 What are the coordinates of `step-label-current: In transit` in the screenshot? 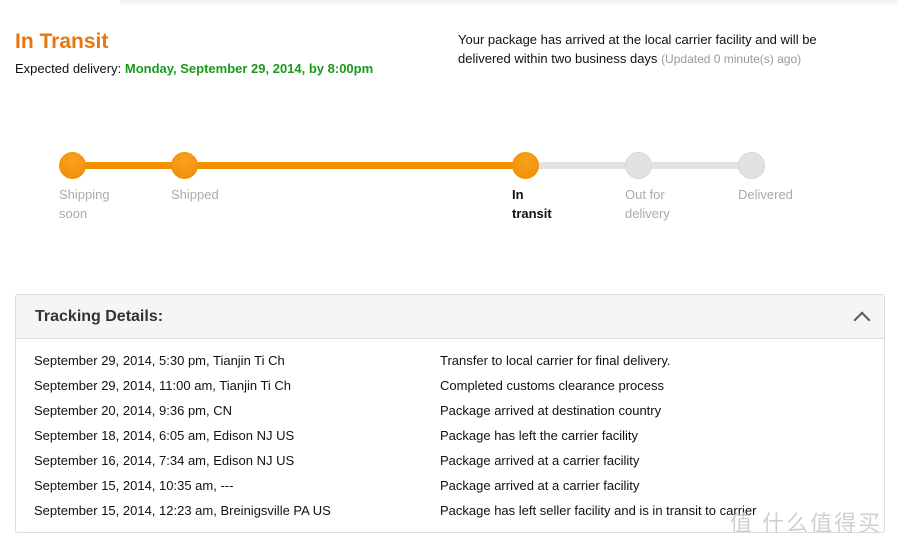 It's located at (532, 204).